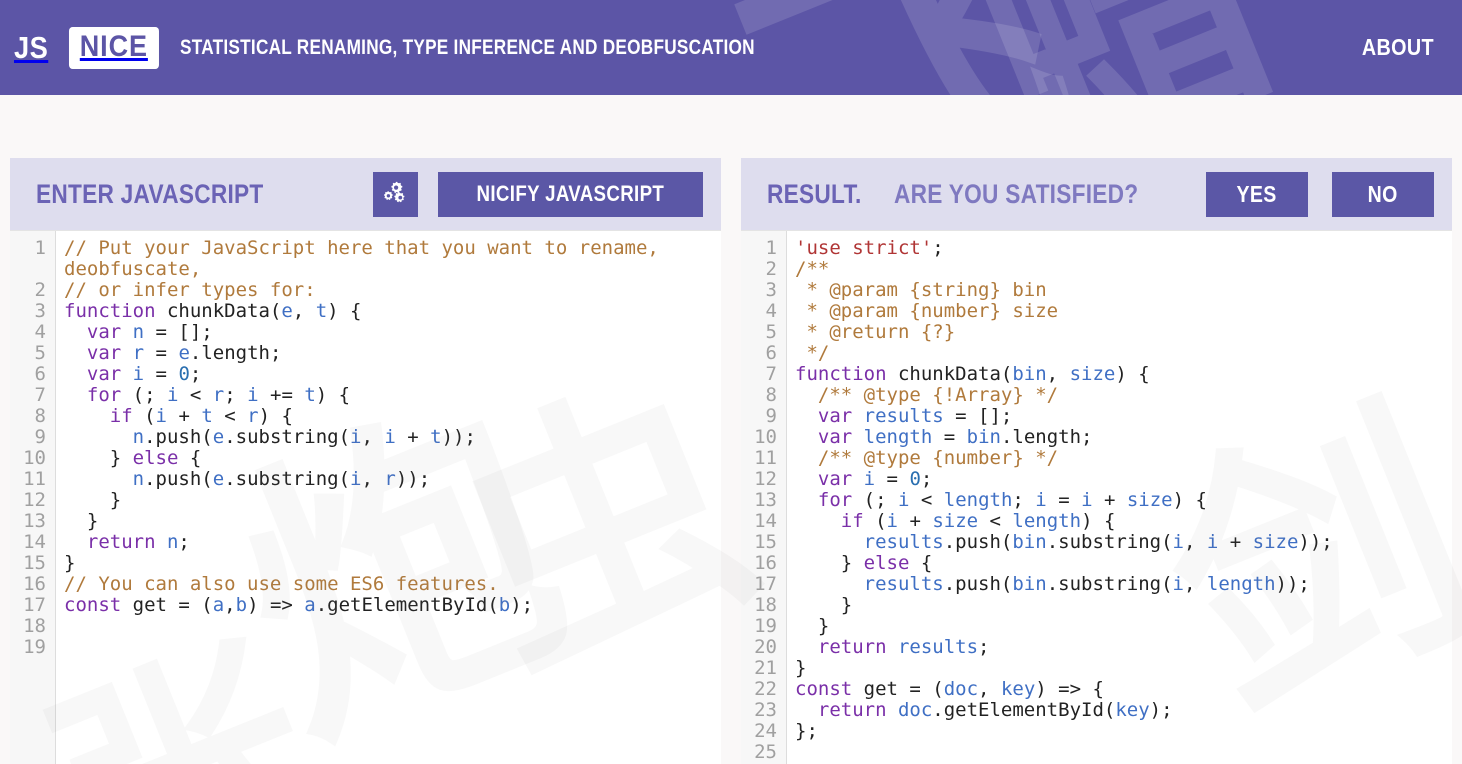 This screenshot has height=764, width=1462. Describe the element at coordinates (1275, 542) in the screenshot. I see `code-token: size` at that location.